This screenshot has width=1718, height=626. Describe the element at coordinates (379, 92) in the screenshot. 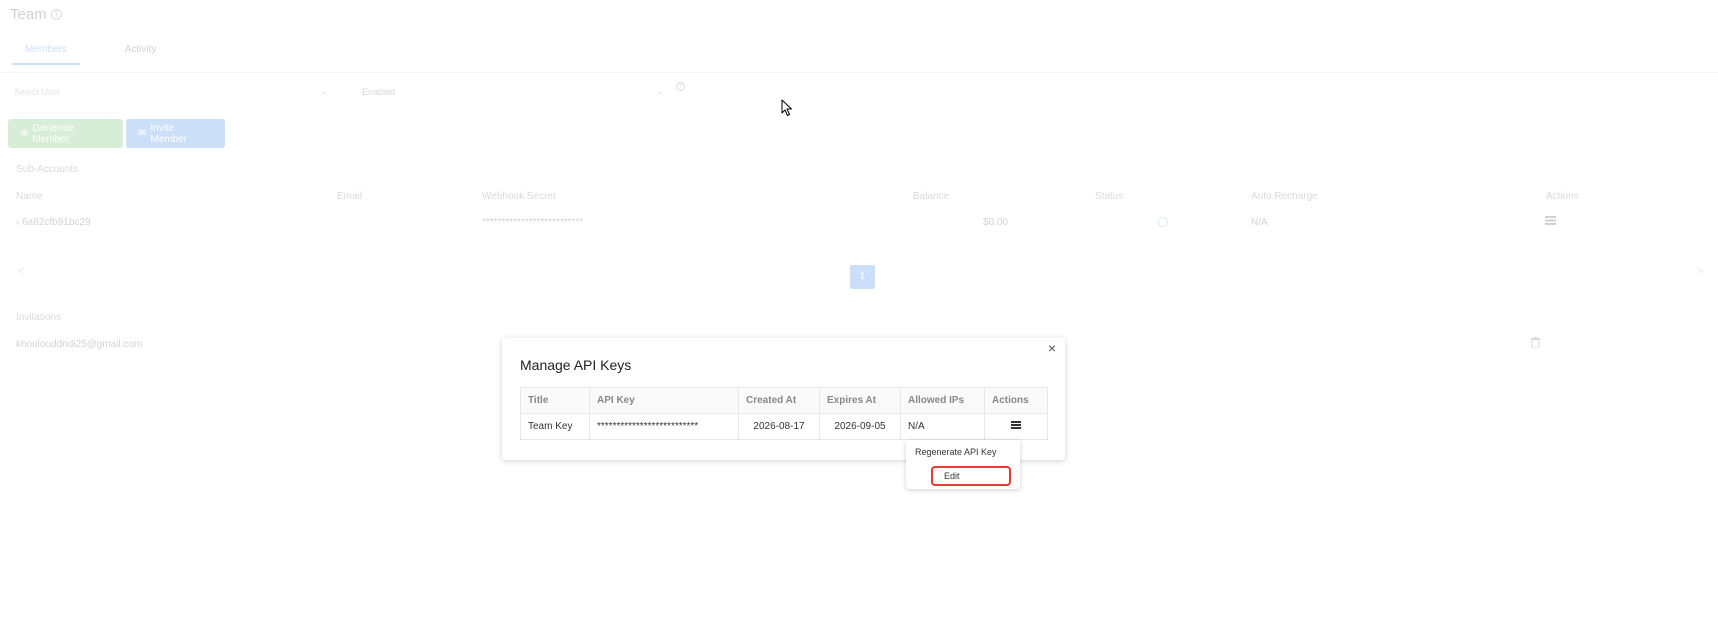

I see `status-select-value: Enabled` at that location.